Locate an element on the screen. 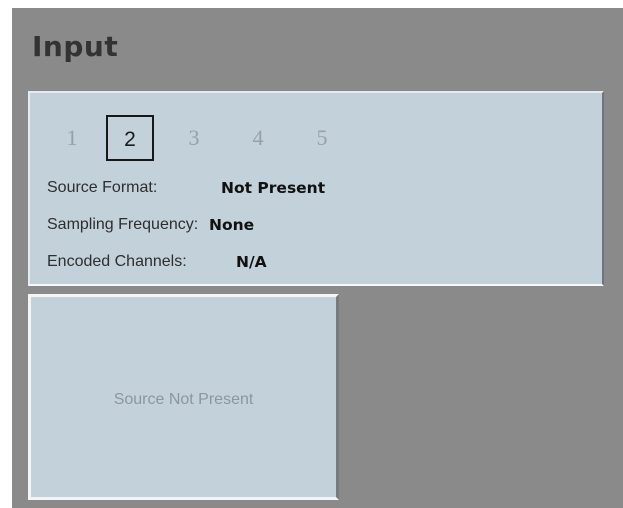  encoded-channels-label: Encoded Channels: is located at coordinates (117, 261).